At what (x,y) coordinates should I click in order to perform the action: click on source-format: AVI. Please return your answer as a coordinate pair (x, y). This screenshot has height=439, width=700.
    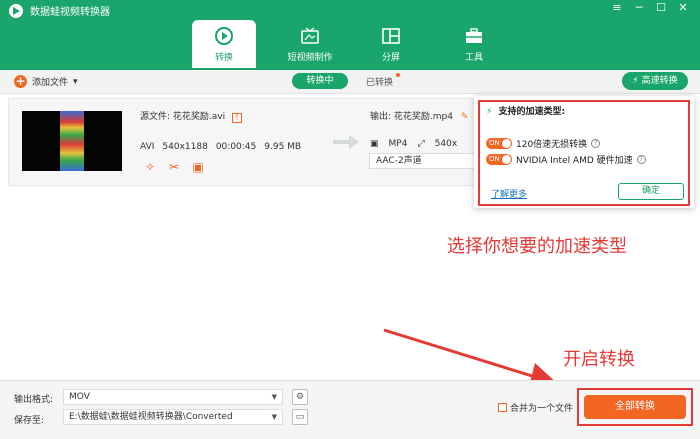
    Looking at the image, I should click on (147, 147).